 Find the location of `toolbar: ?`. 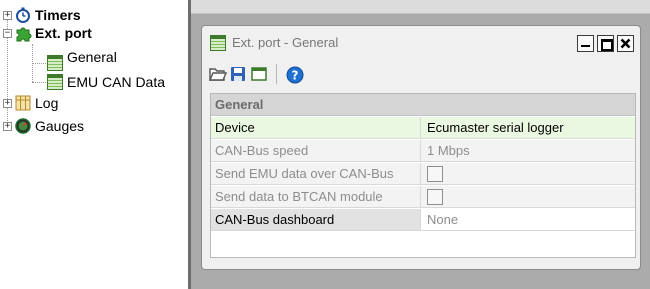

toolbar: ? is located at coordinates (255, 74).